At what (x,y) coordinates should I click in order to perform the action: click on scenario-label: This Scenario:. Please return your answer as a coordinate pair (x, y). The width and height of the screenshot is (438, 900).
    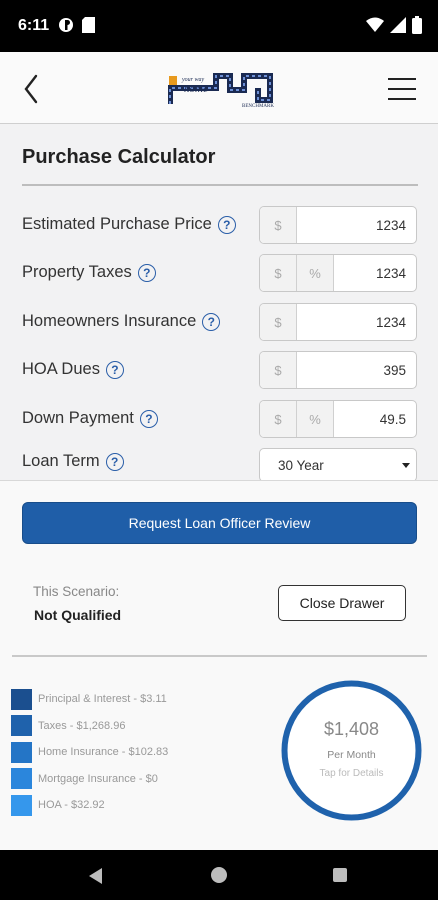
    Looking at the image, I should click on (76, 591).